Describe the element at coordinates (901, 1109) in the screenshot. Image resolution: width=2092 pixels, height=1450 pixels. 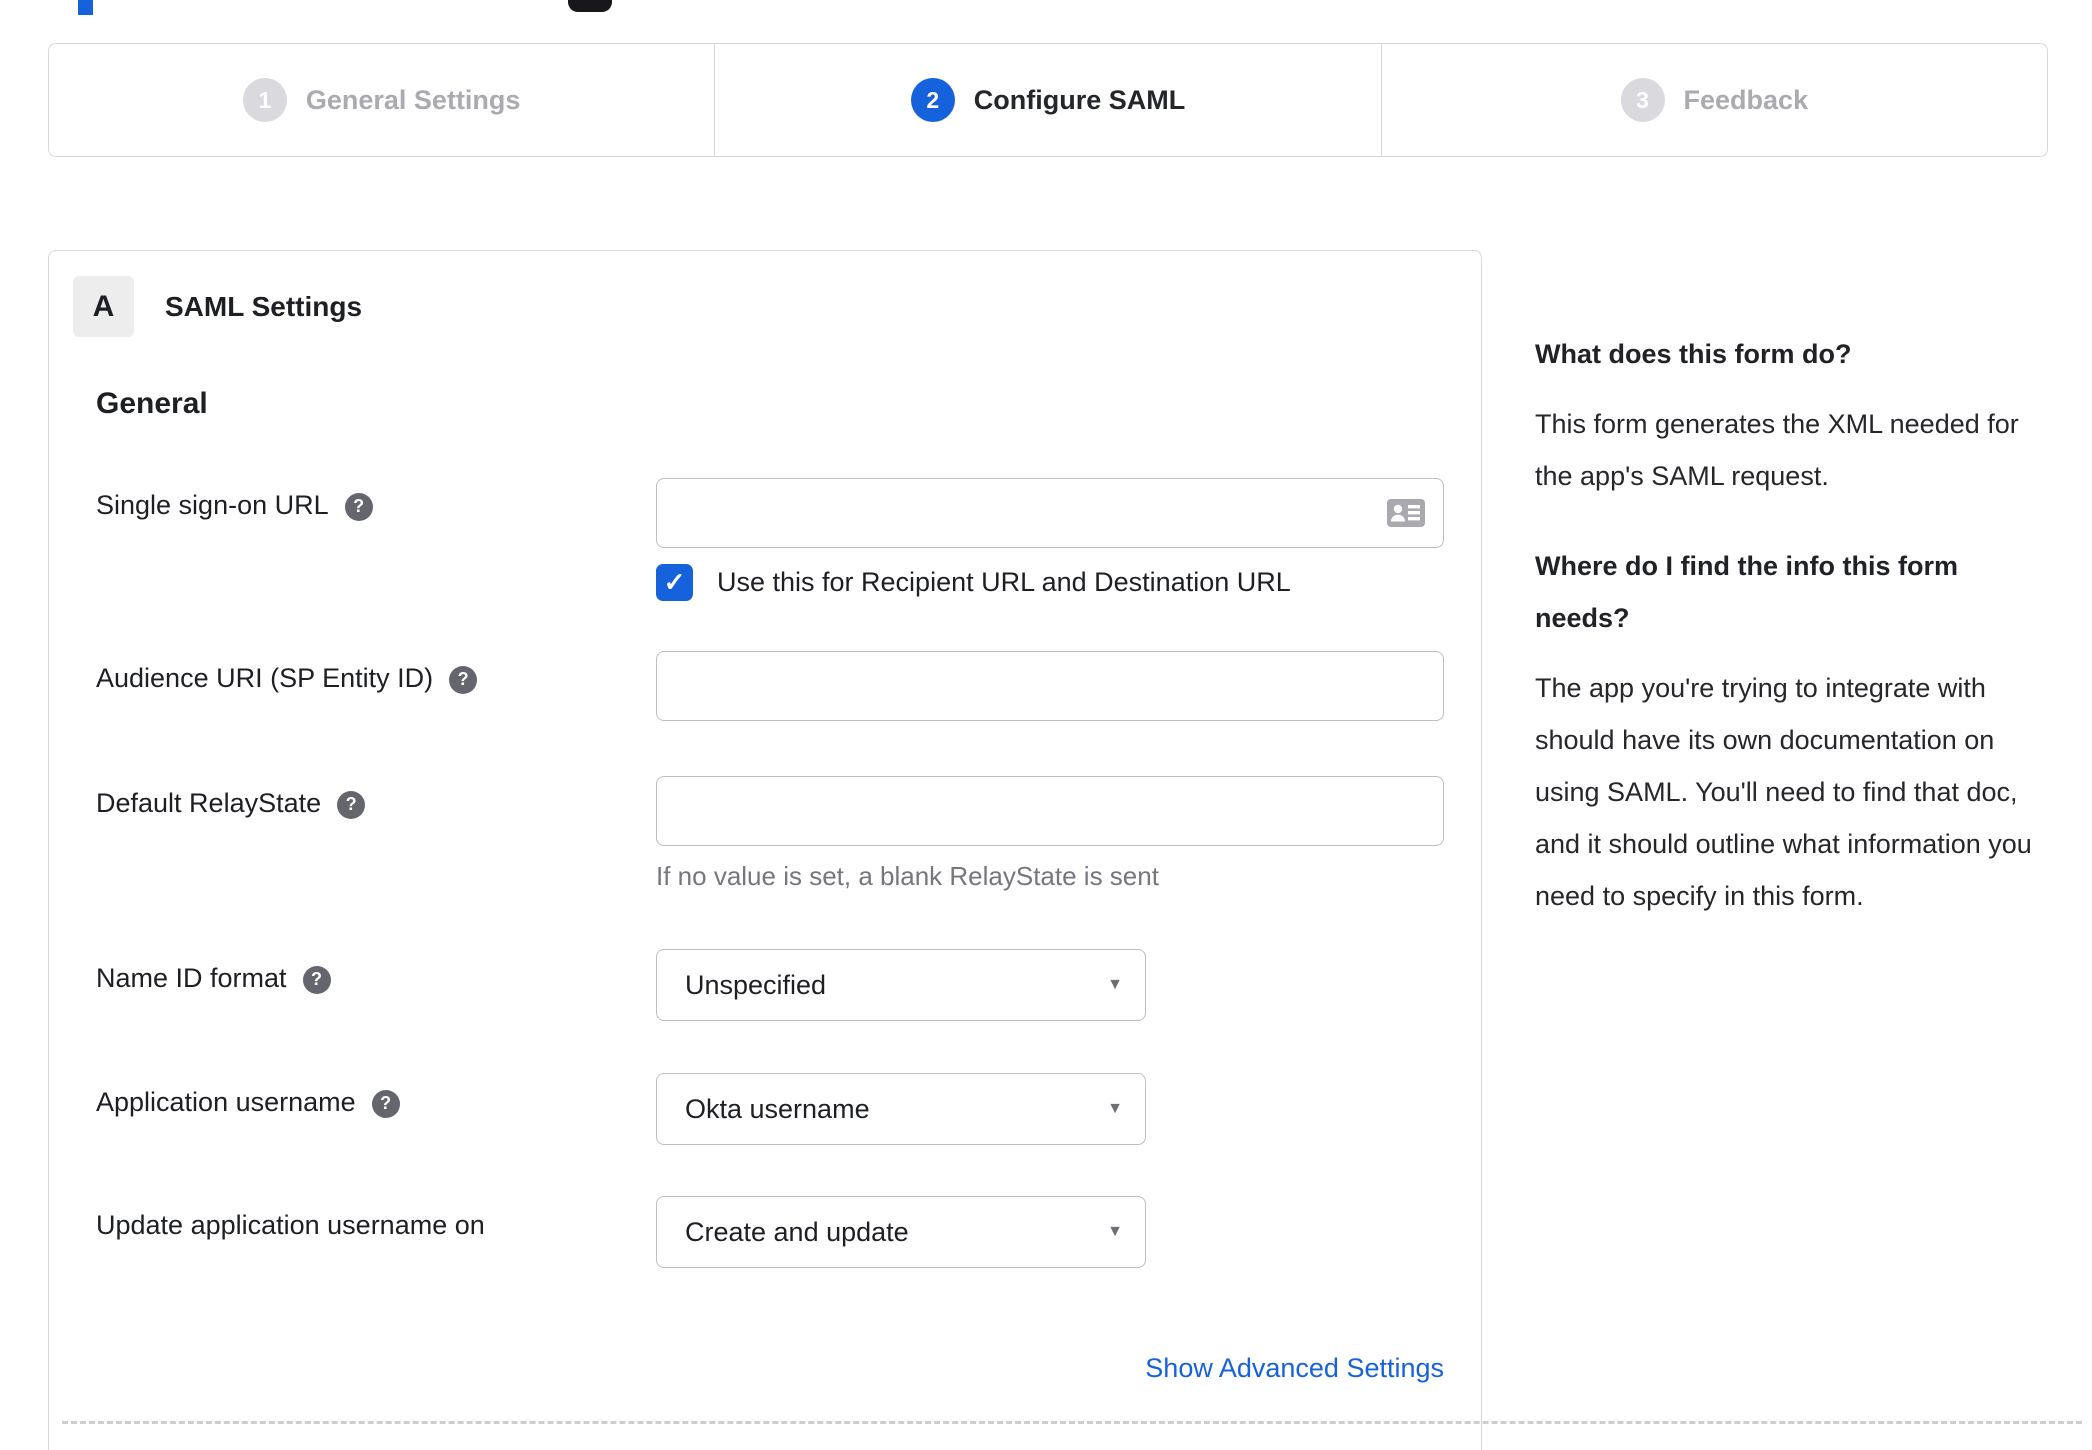
I see `app-username-select: Okta username ▼` at that location.